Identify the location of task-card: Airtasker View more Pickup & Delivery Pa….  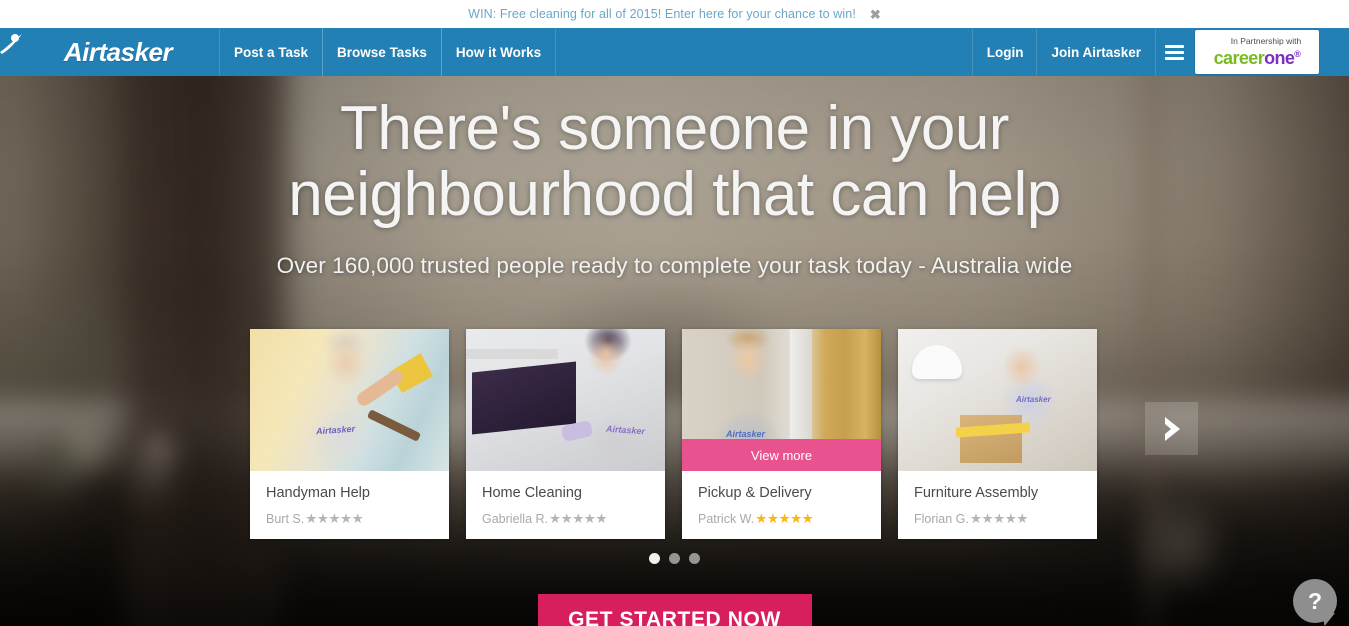
(781, 434).